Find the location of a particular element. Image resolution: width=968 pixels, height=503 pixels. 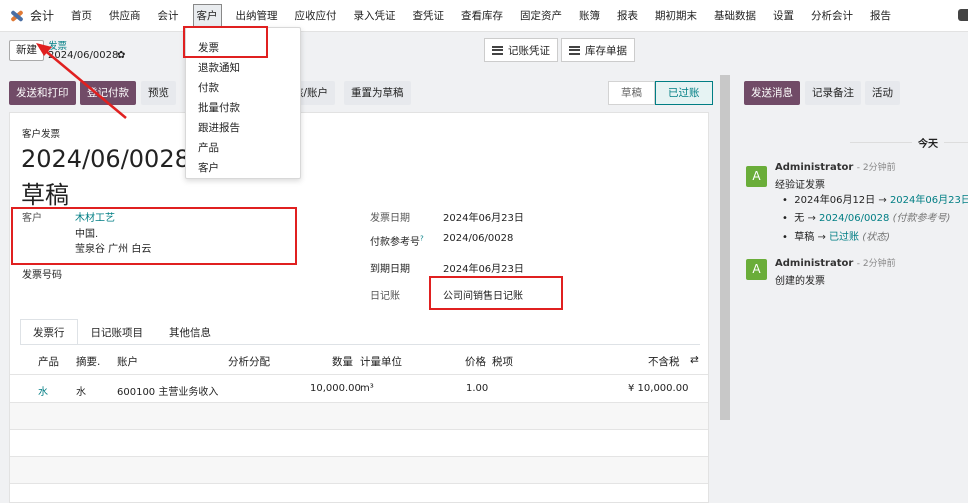

tab-journal-items: 日记账项目 is located at coordinates (116, 332).